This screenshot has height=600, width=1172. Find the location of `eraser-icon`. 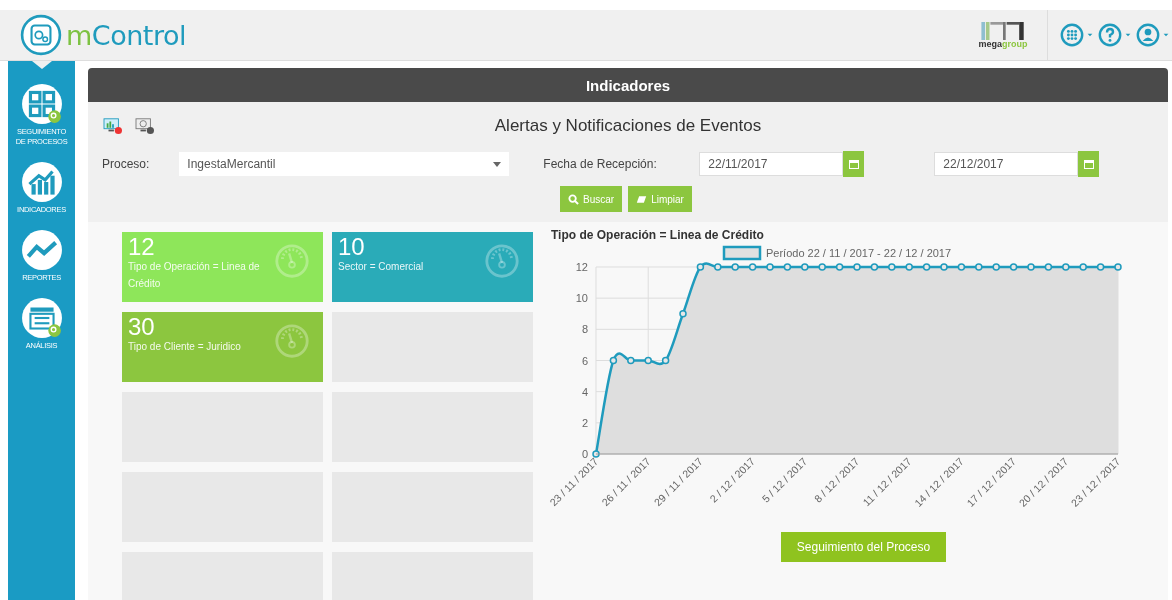

eraser-icon is located at coordinates (642, 199).